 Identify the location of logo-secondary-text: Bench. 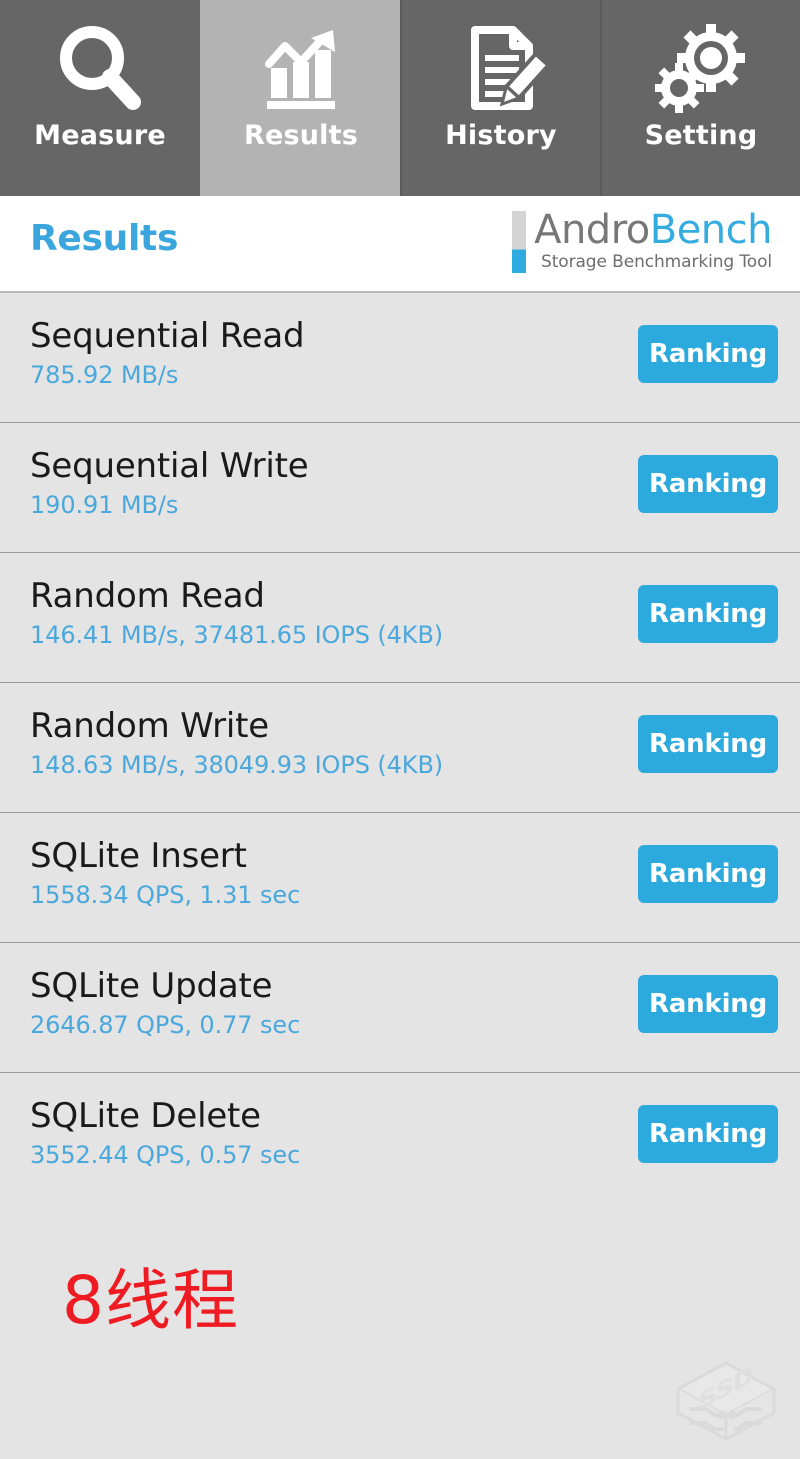
(711, 230).